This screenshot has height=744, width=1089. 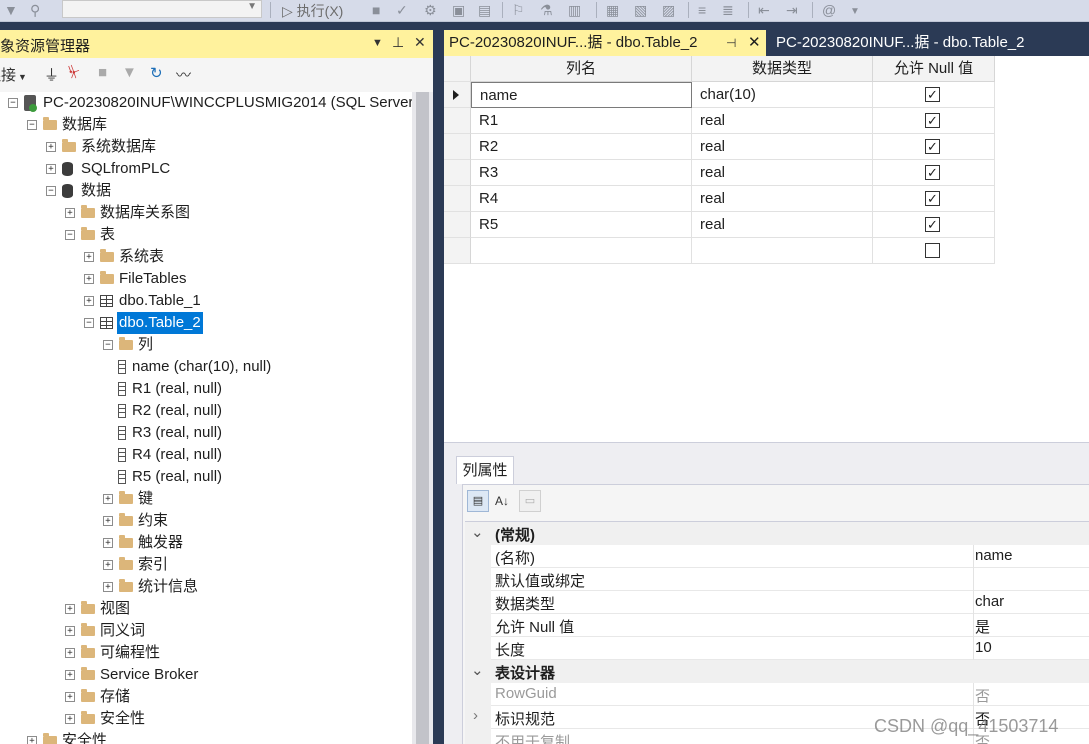 I want to click on property-row: 数据类型 char, so click(x=777, y=602).